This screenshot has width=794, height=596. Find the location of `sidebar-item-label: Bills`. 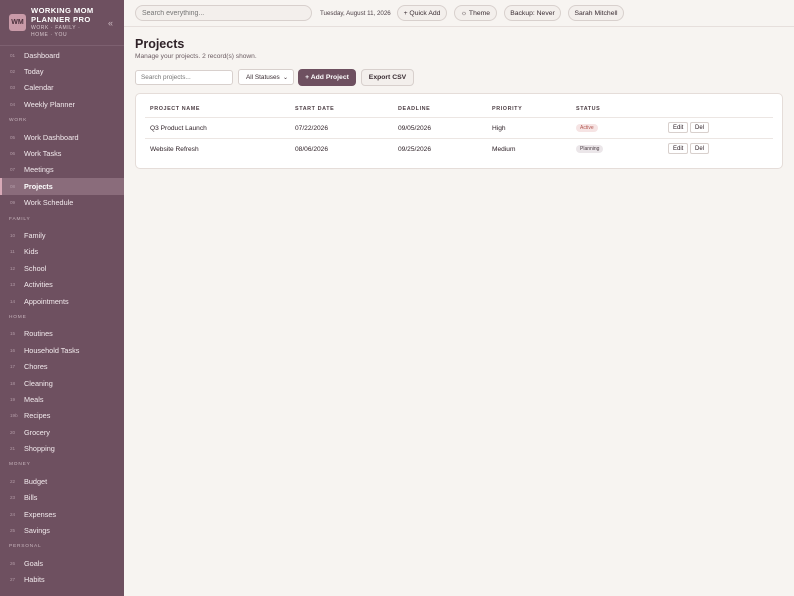

sidebar-item-label: Bills is located at coordinates (31, 498).